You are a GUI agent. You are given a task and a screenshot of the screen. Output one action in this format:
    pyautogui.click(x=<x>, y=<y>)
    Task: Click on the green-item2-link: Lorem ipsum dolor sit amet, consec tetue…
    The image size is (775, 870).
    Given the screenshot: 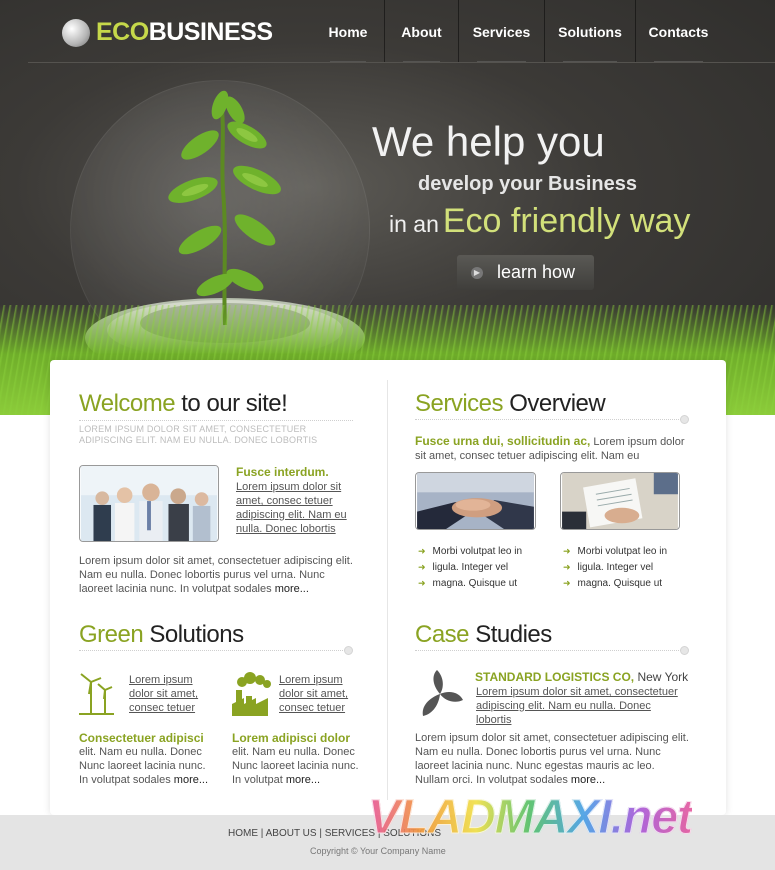 What is the action you would take?
    pyautogui.click(x=315, y=694)
    